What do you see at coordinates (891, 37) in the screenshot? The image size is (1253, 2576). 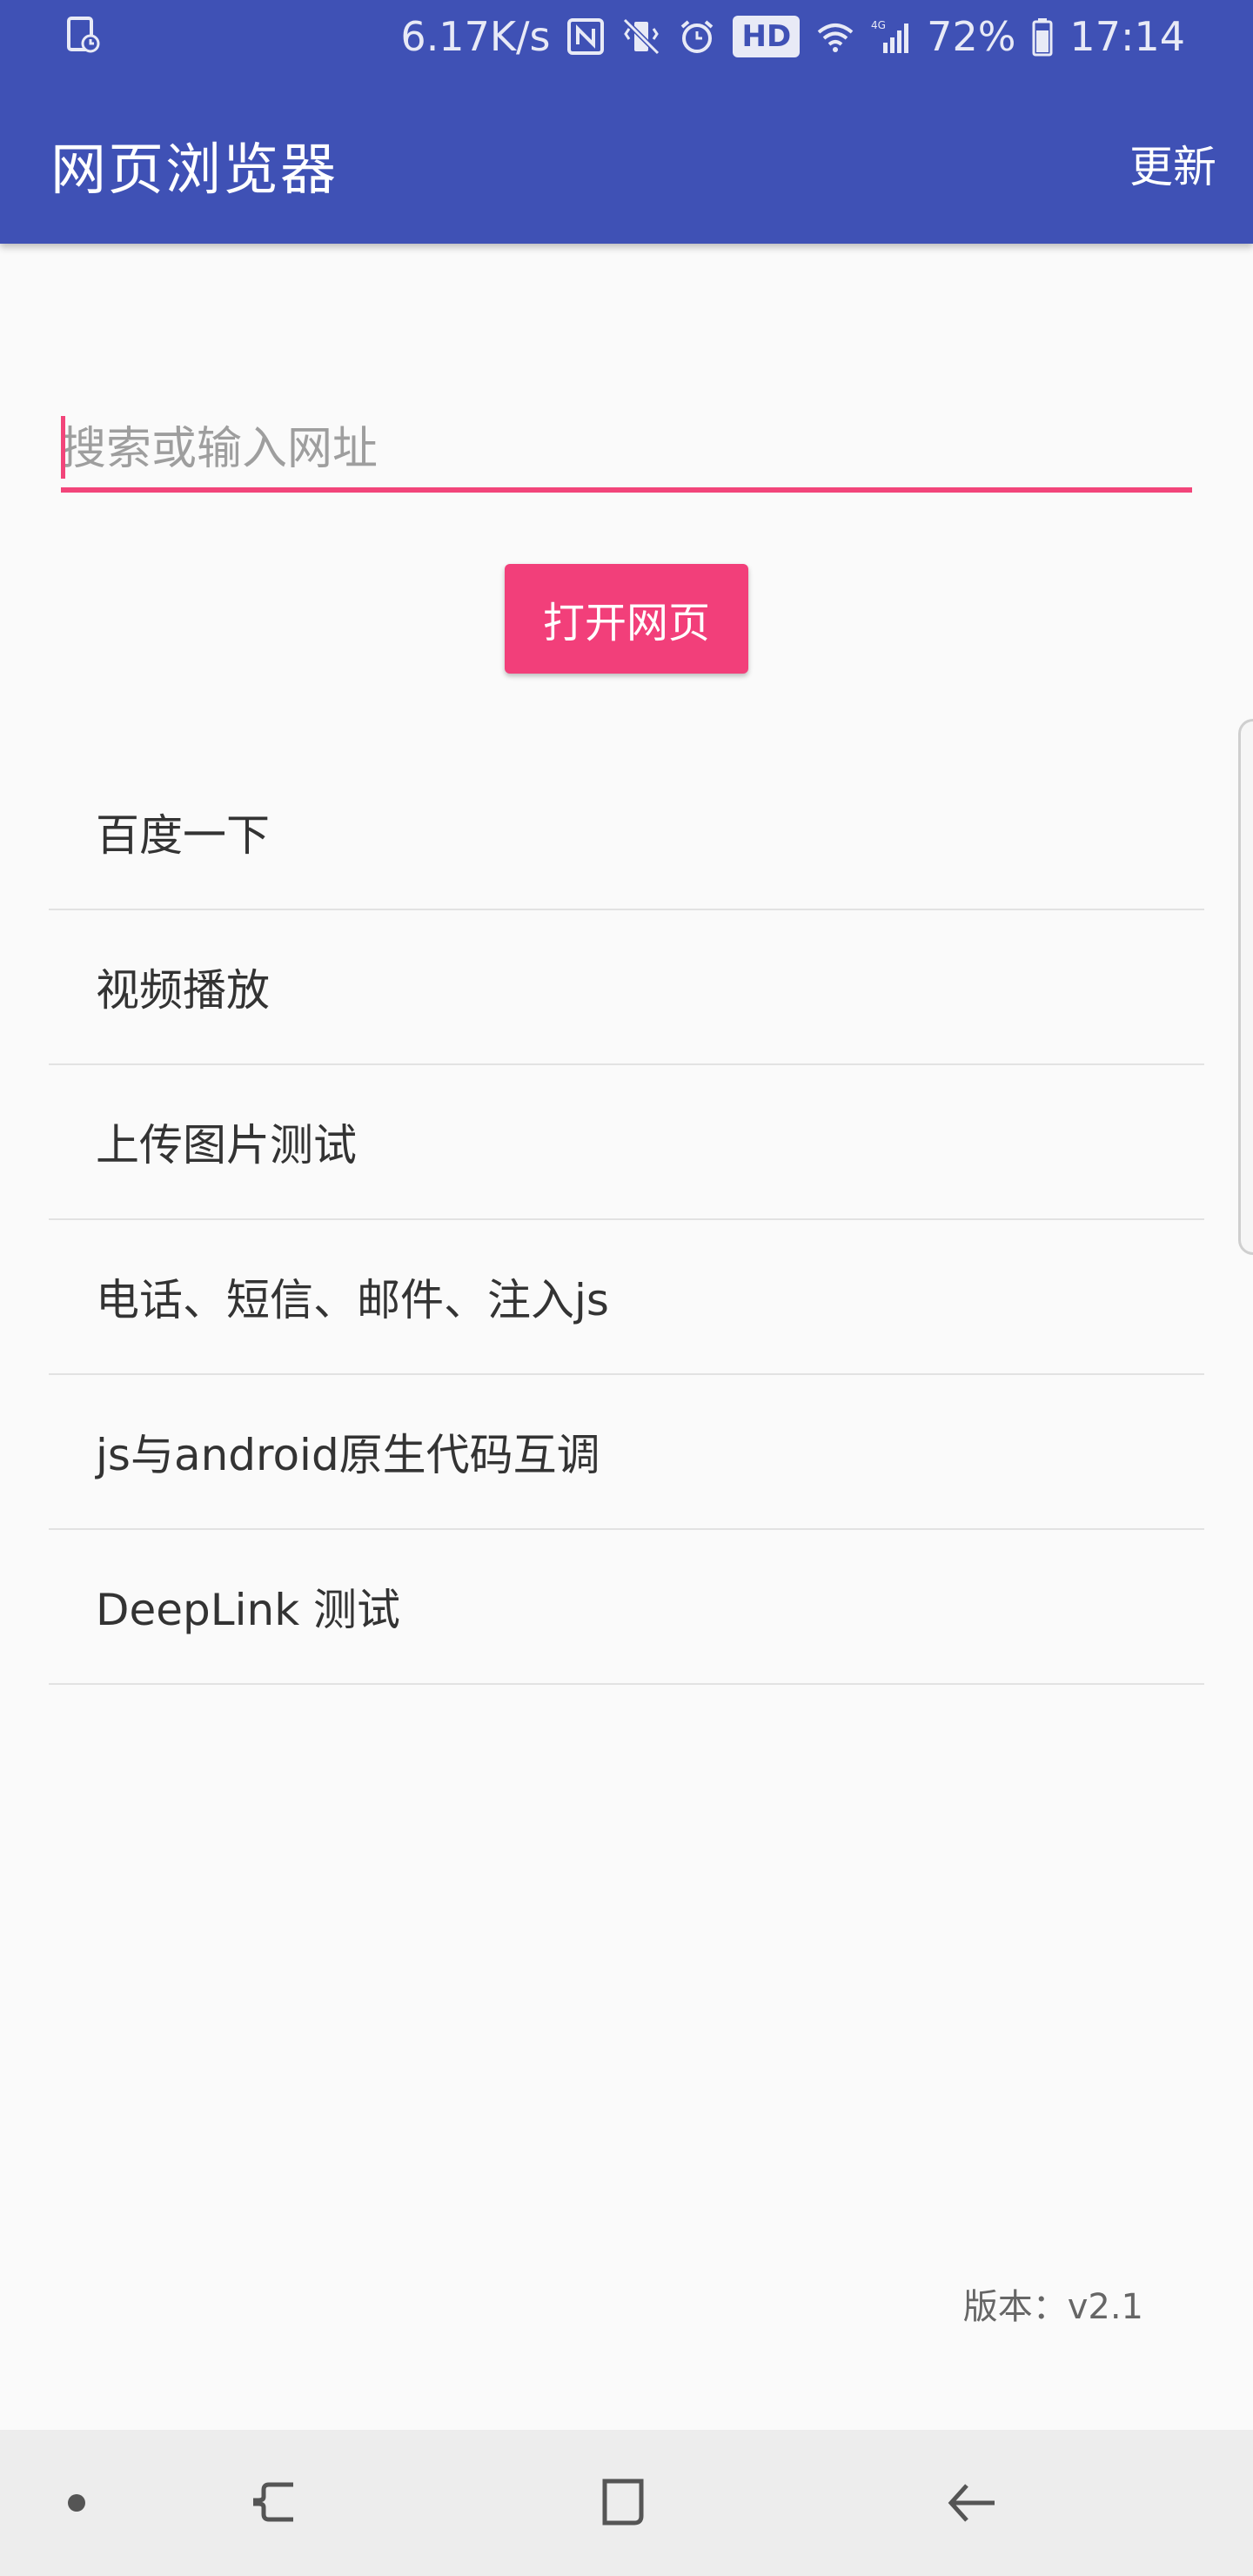 I see `cell-signal-icon: 4G` at bounding box center [891, 37].